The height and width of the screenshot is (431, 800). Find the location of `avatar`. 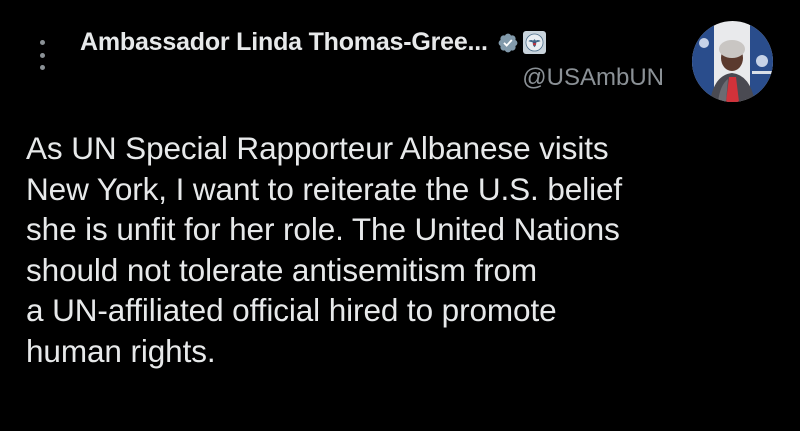

avatar is located at coordinates (732, 61).